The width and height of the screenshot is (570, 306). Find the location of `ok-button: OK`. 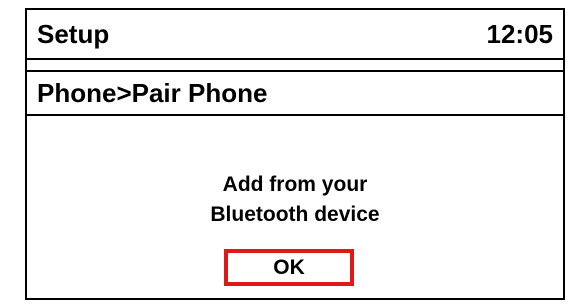

ok-button: OK is located at coordinates (289, 267).